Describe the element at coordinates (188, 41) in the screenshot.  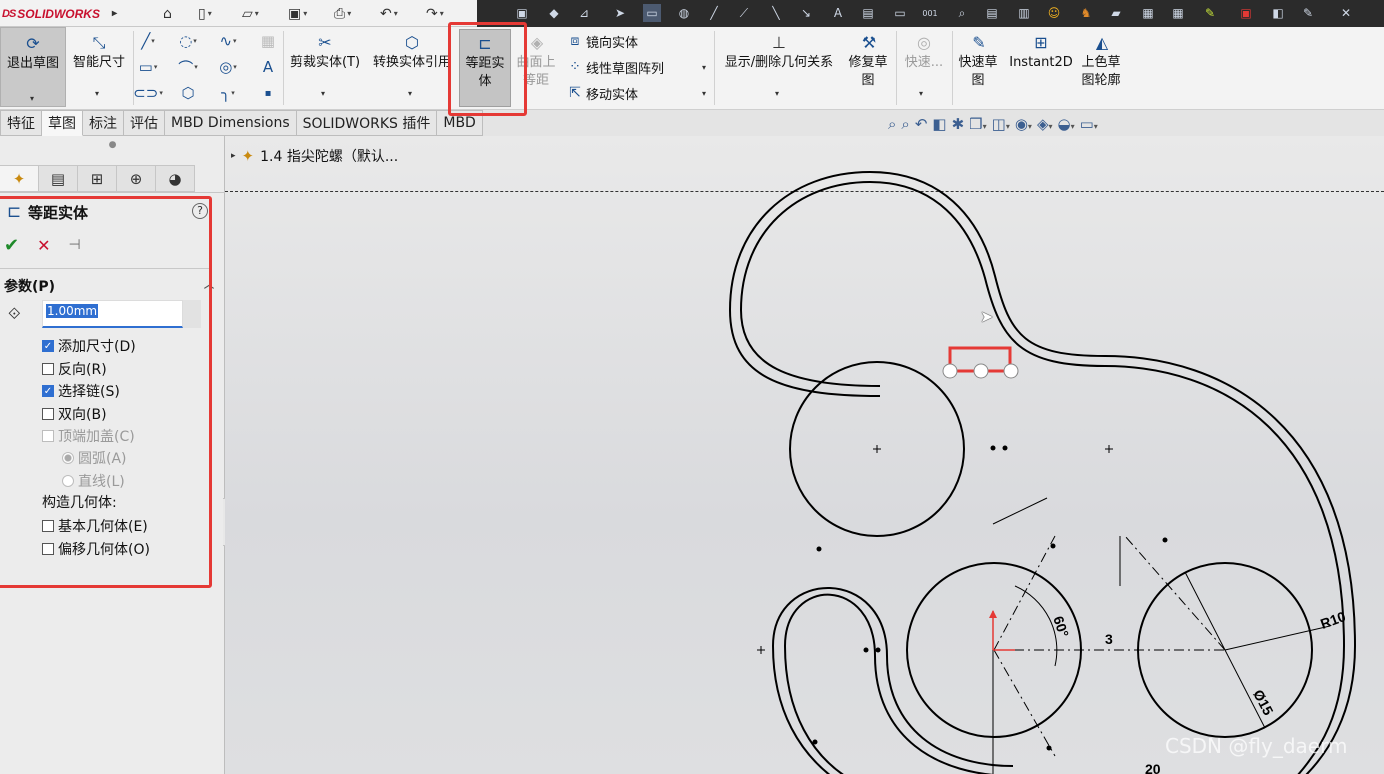
I see `circle-tool-icon: ◌ ▾` at that location.